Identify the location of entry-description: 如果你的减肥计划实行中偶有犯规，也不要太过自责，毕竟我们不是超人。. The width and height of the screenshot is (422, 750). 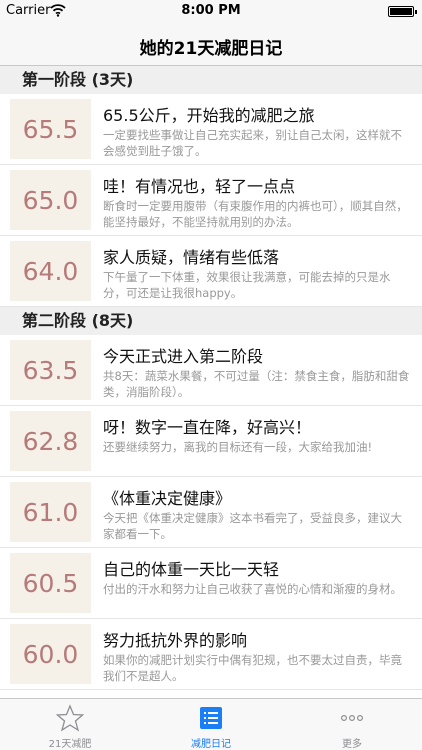
(252, 668).